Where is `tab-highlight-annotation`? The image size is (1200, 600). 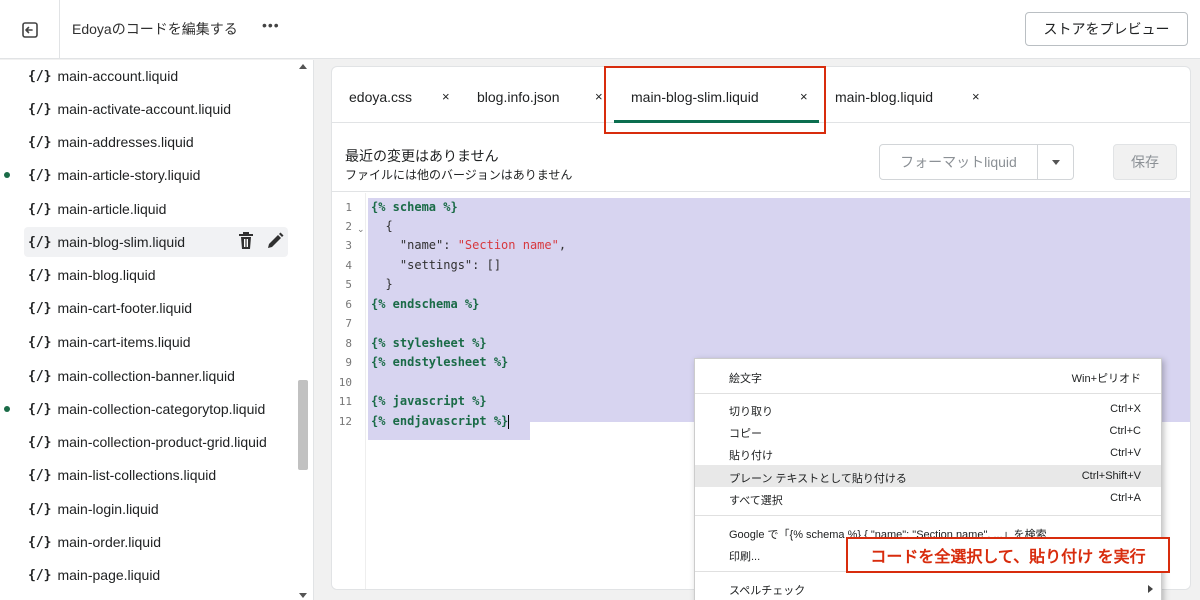
tab-highlight-annotation is located at coordinates (715, 100).